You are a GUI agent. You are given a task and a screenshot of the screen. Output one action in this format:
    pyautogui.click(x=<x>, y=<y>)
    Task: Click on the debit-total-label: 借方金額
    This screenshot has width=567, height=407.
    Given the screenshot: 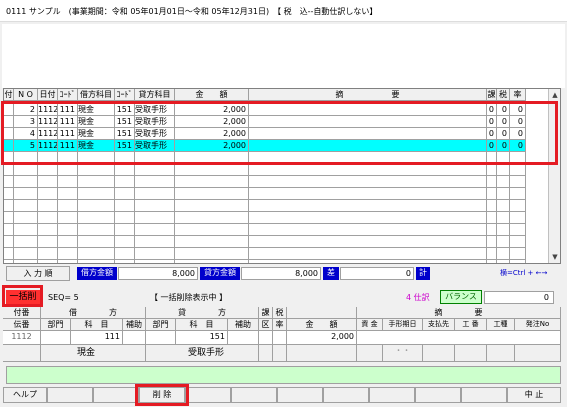 What is the action you would take?
    pyautogui.click(x=97, y=273)
    